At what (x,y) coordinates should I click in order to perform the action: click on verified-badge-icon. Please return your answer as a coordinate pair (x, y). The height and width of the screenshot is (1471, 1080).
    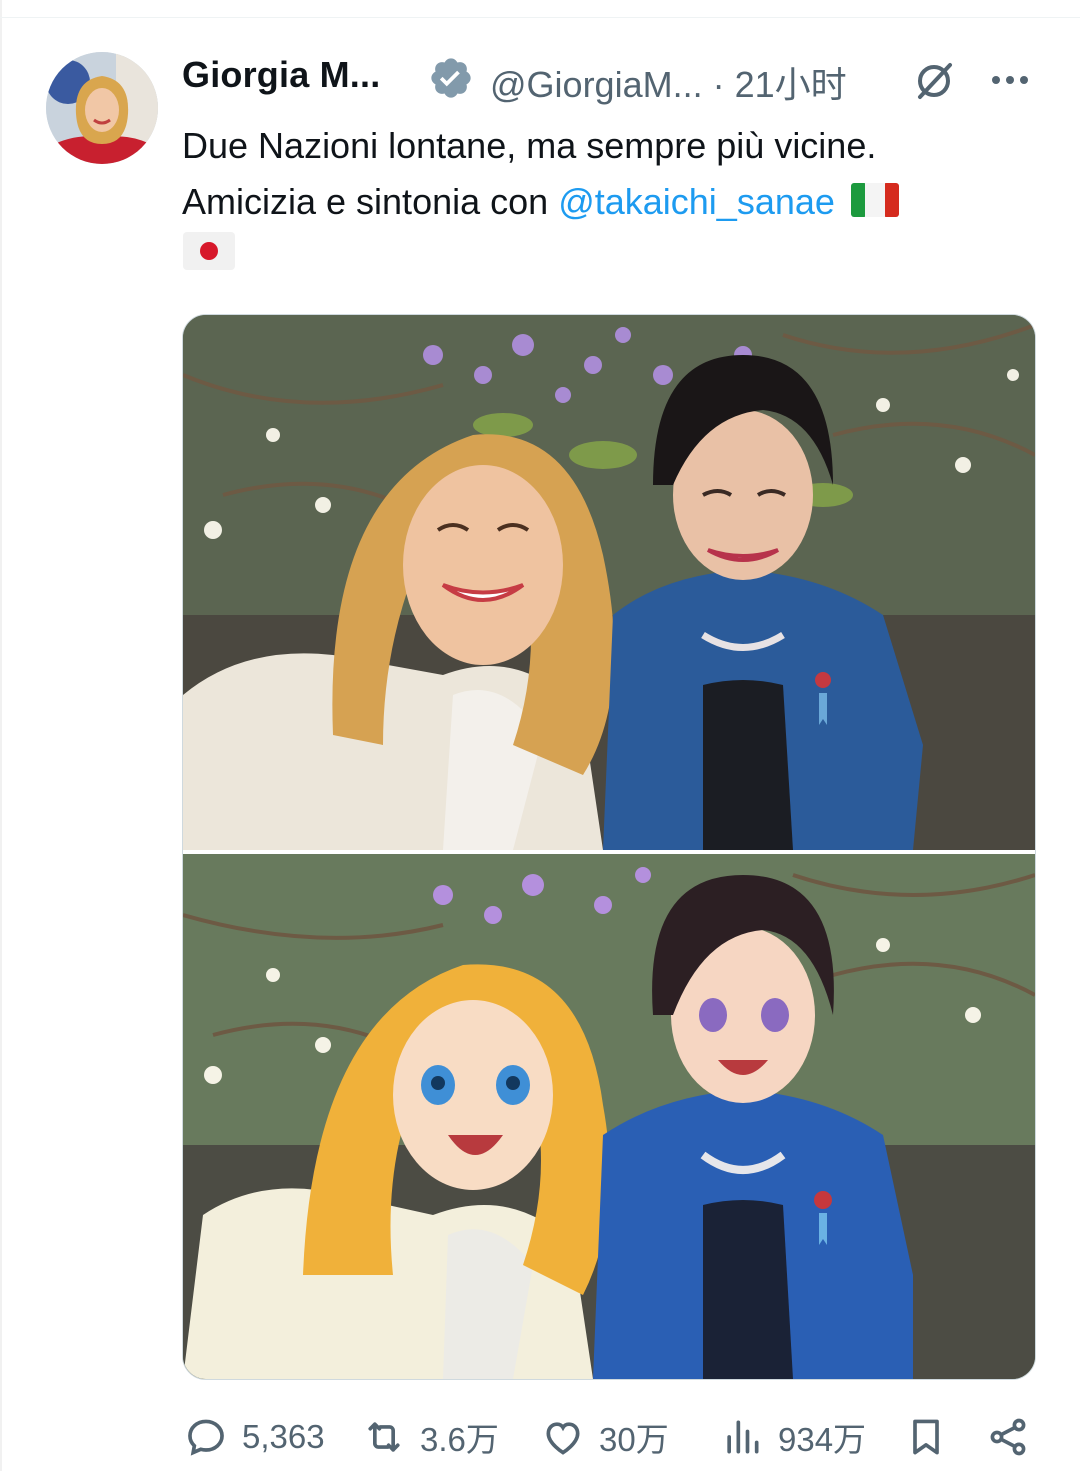
    Looking at the image, I should click on (451, 78).